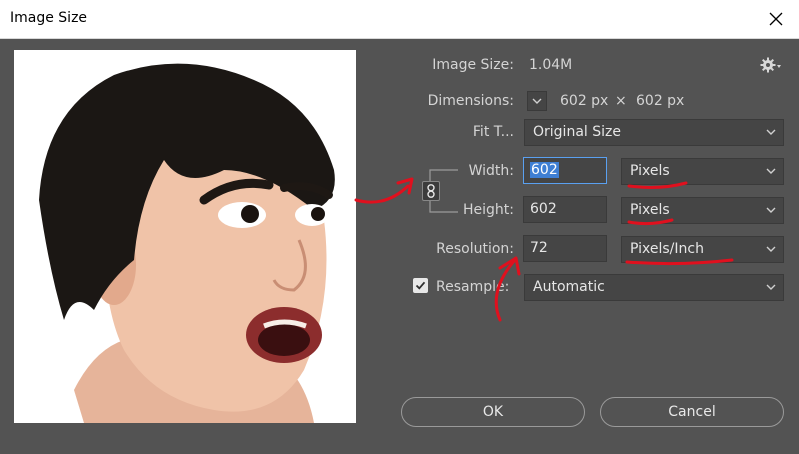 This screenshot has width=799, height=454. I want to click on gear-icon, so click(770, 65).